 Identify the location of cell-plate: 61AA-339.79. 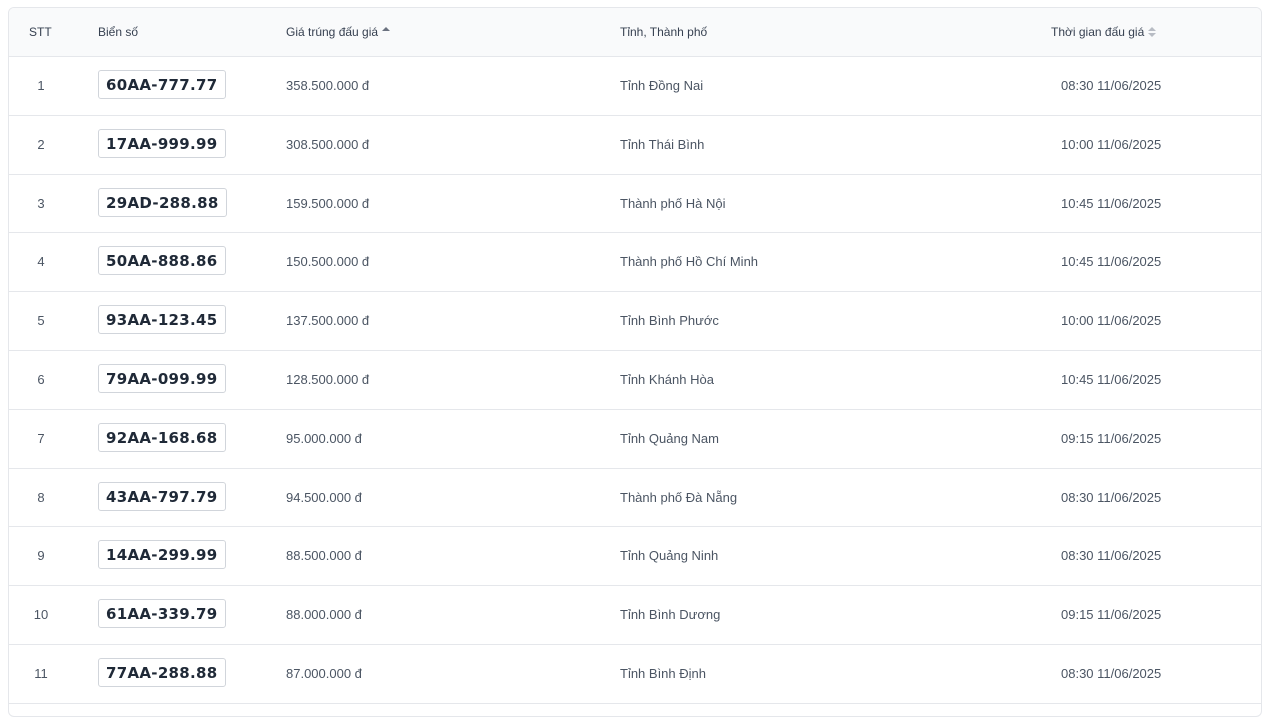
(162, 614).